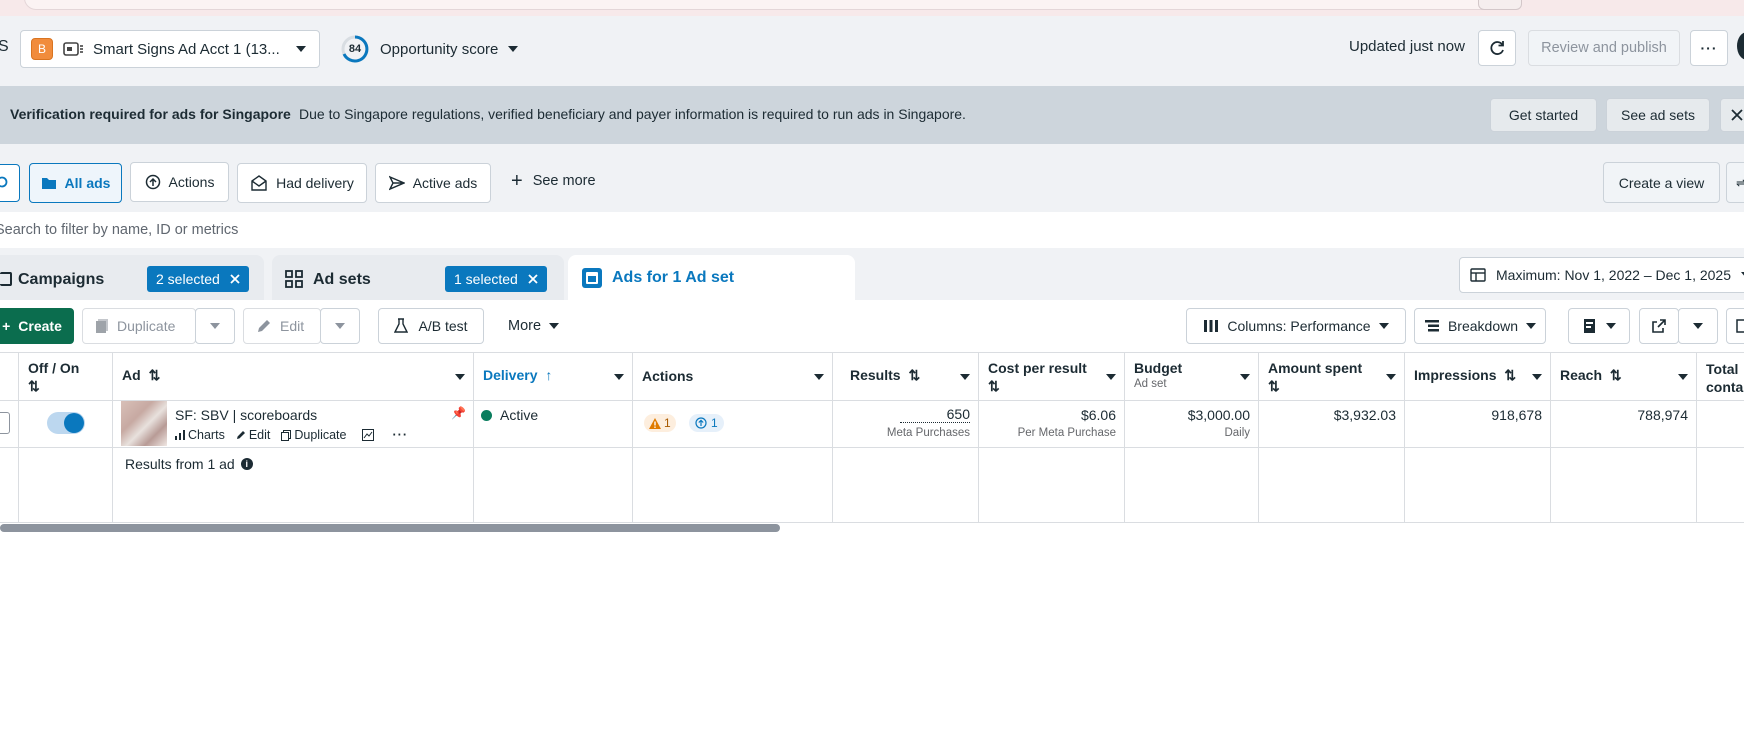  Describe the element at coordinates (660, 423) in the screenshot. I see `actions-warning-badge: 1` at that location.